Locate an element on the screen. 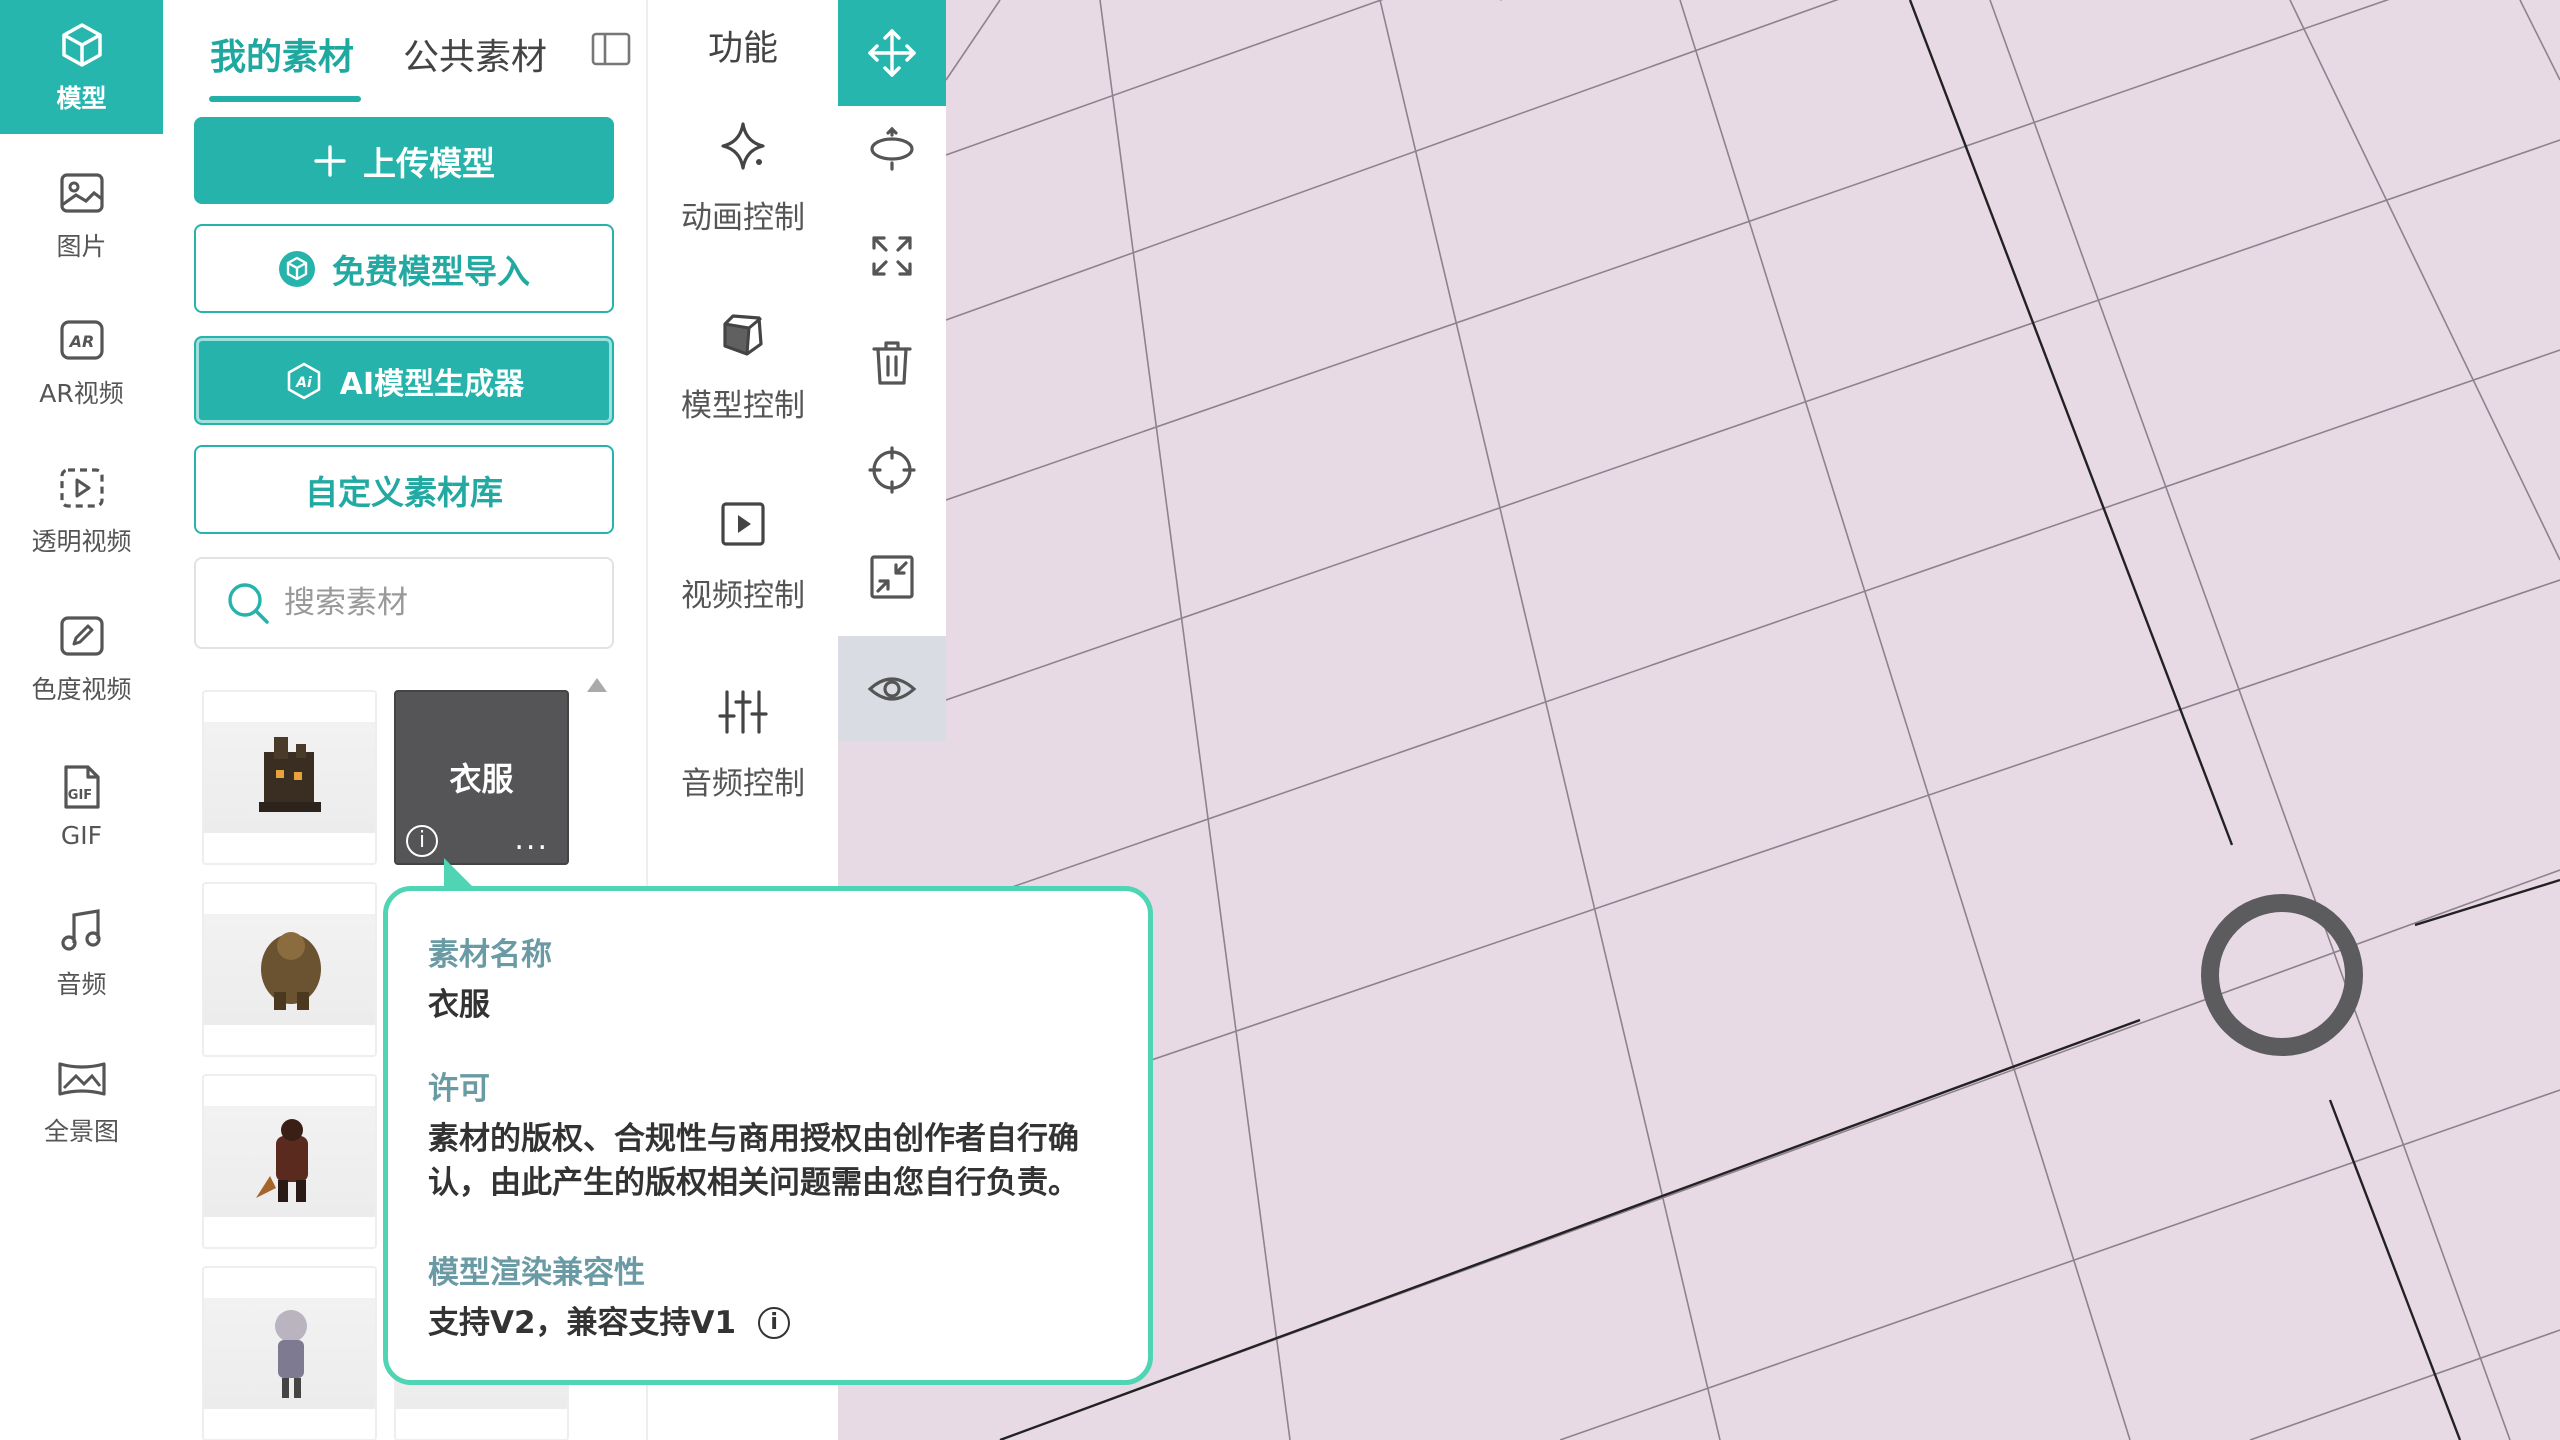 This screenshot has height=1440, width=2560. move-icon is located at coordinates (892, 53).